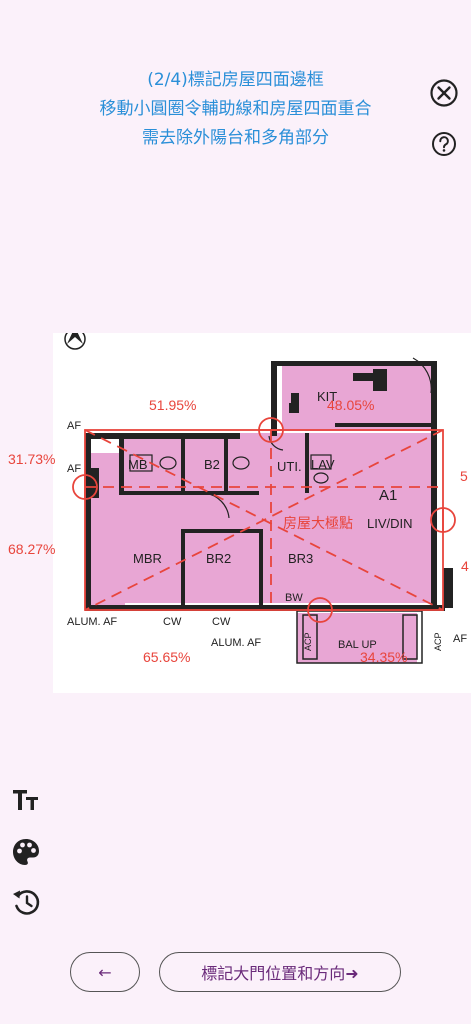  What do you see at coordinates (167, 657) in the screenshot?
I see `pct-bottom-left: 65.65%` at bounding box center [167, 657].